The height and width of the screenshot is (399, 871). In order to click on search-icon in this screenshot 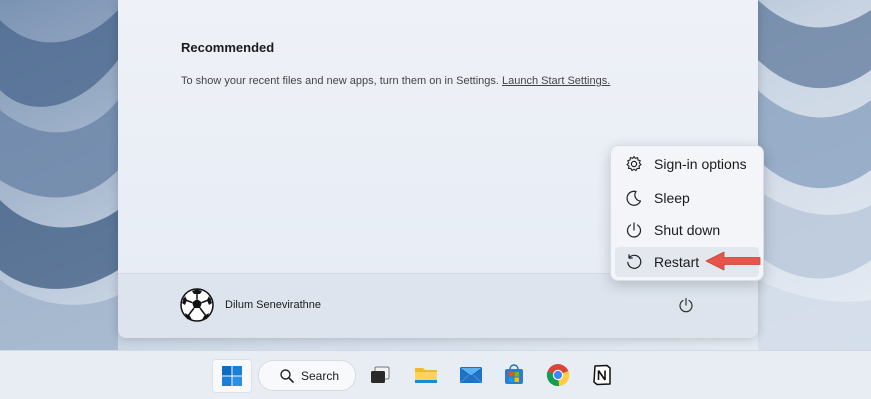, I will do `click(287, 375)`.